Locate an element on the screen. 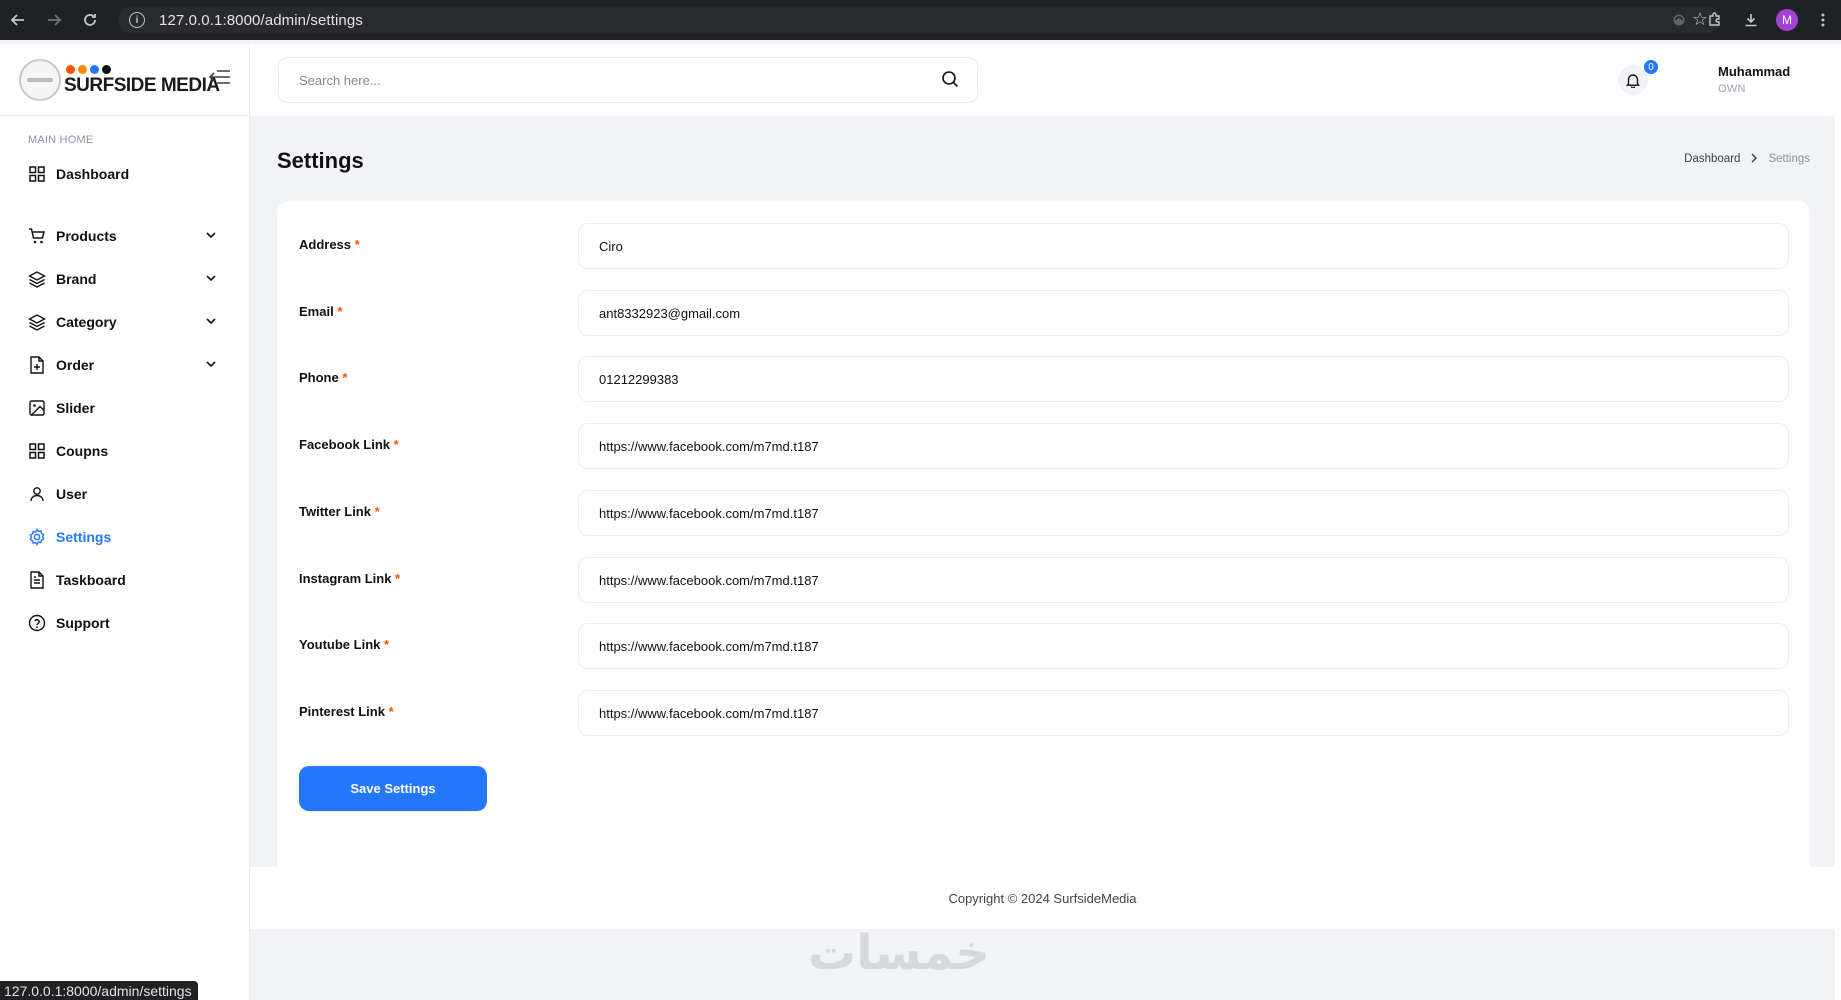 The image size is (1841, 1000). copyright-text: Copyright © 2024 SurfsideMedia is located at coordinates (1042, 898).